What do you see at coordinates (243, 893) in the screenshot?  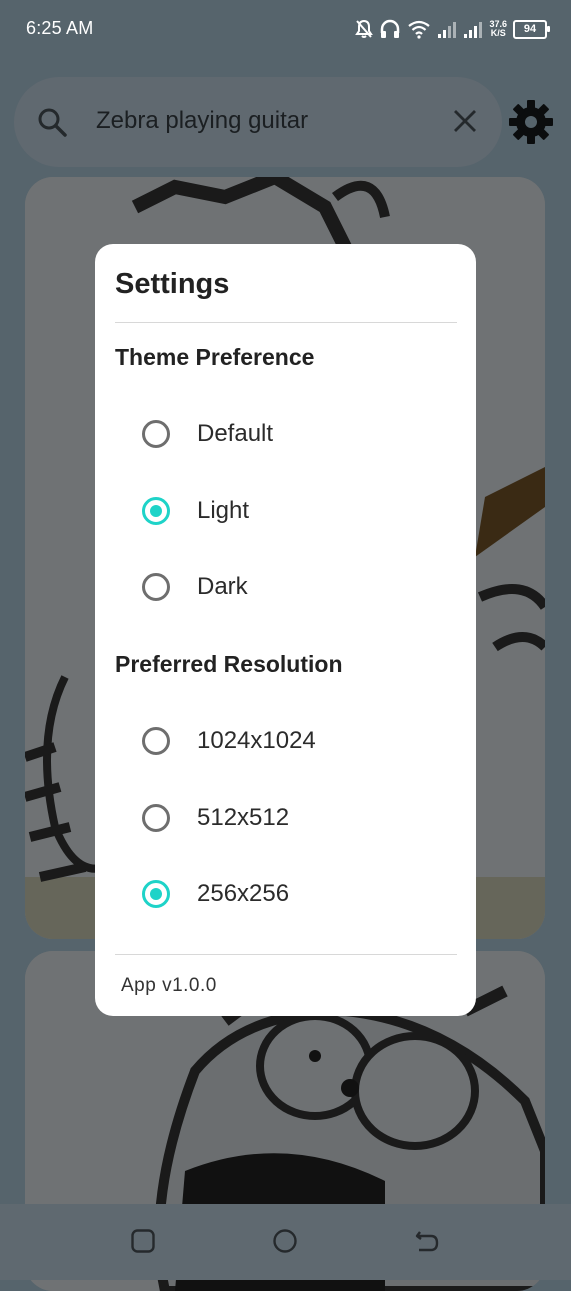 I see `resolution-option-label: 256x256` at bounding box center [243, 893].